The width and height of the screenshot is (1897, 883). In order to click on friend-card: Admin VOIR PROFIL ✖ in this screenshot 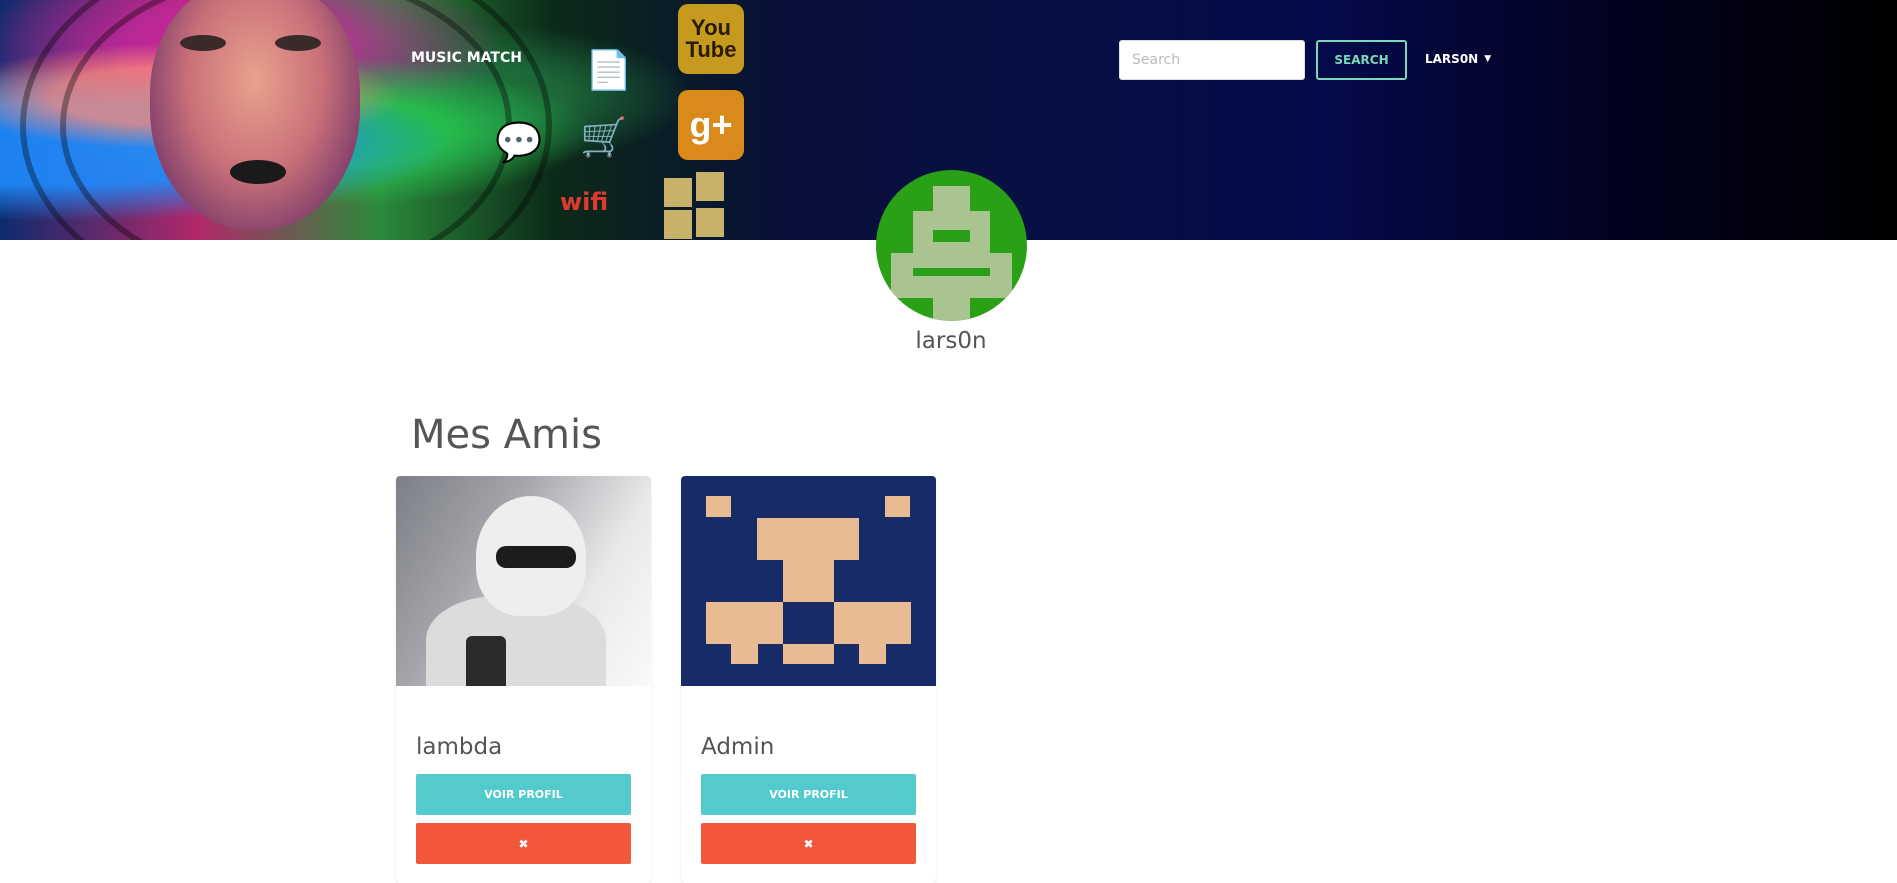, I will do `click(808, 679)`.